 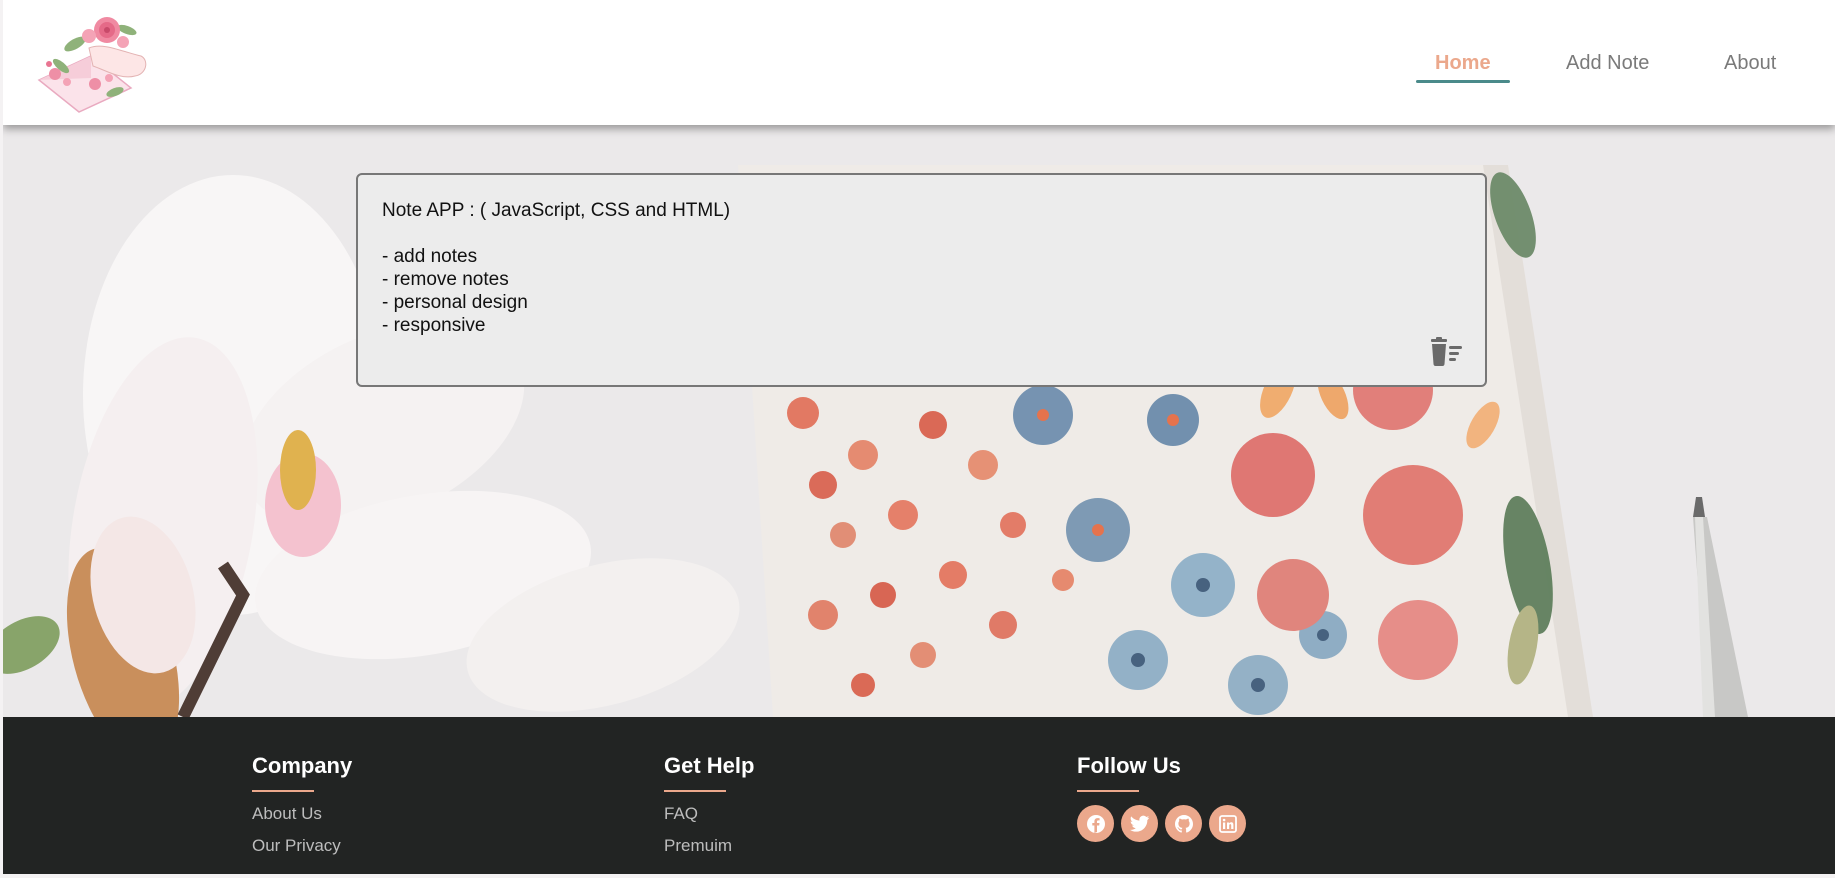 I want to click on github-icon, so click(x=1183, y=823).